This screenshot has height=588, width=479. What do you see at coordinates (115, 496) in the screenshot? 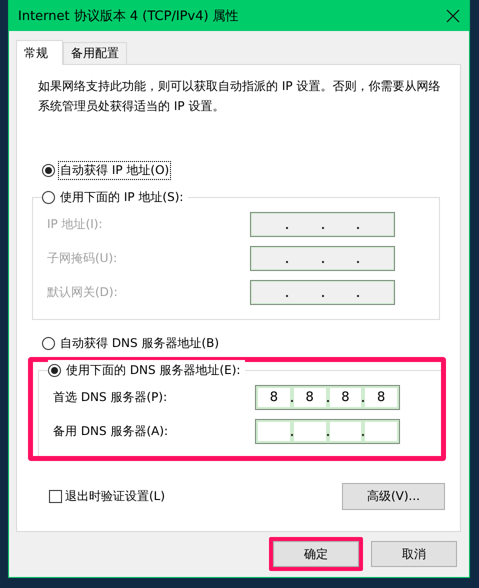
I see `checkbox-label: 退出时验证设置(L)` at bounding box center [115, 496].